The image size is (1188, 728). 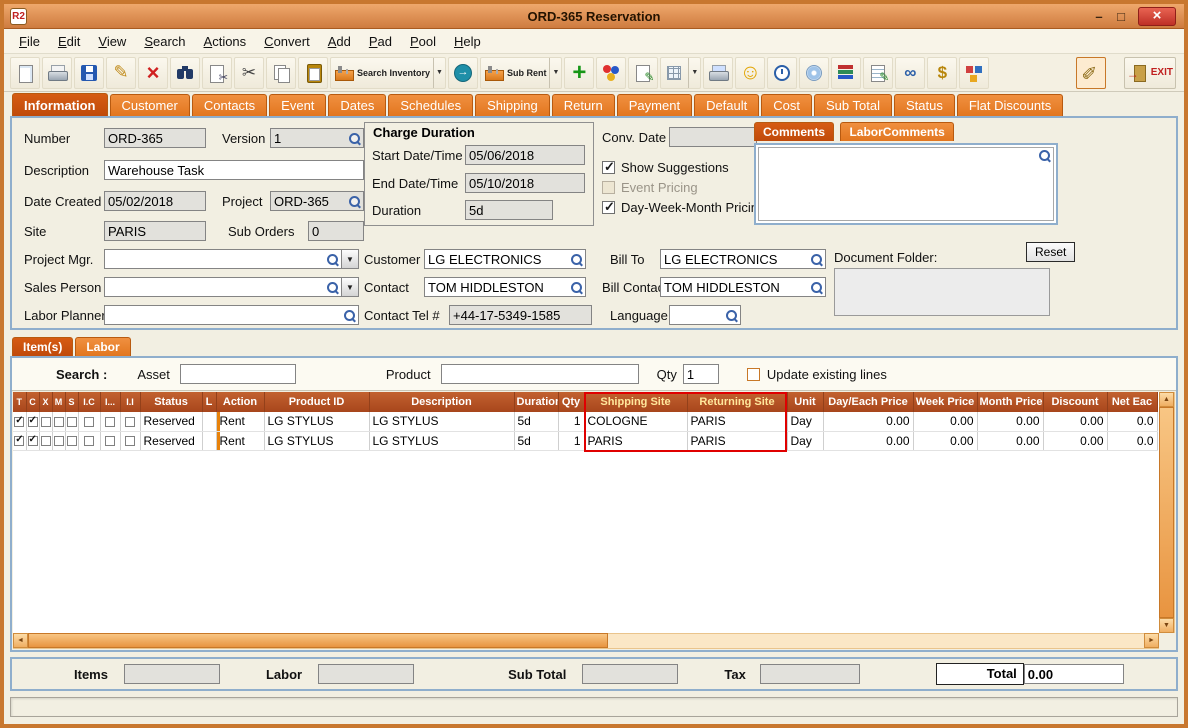 I want to click on tab-cost: Cost, so click(x=786, y=105).